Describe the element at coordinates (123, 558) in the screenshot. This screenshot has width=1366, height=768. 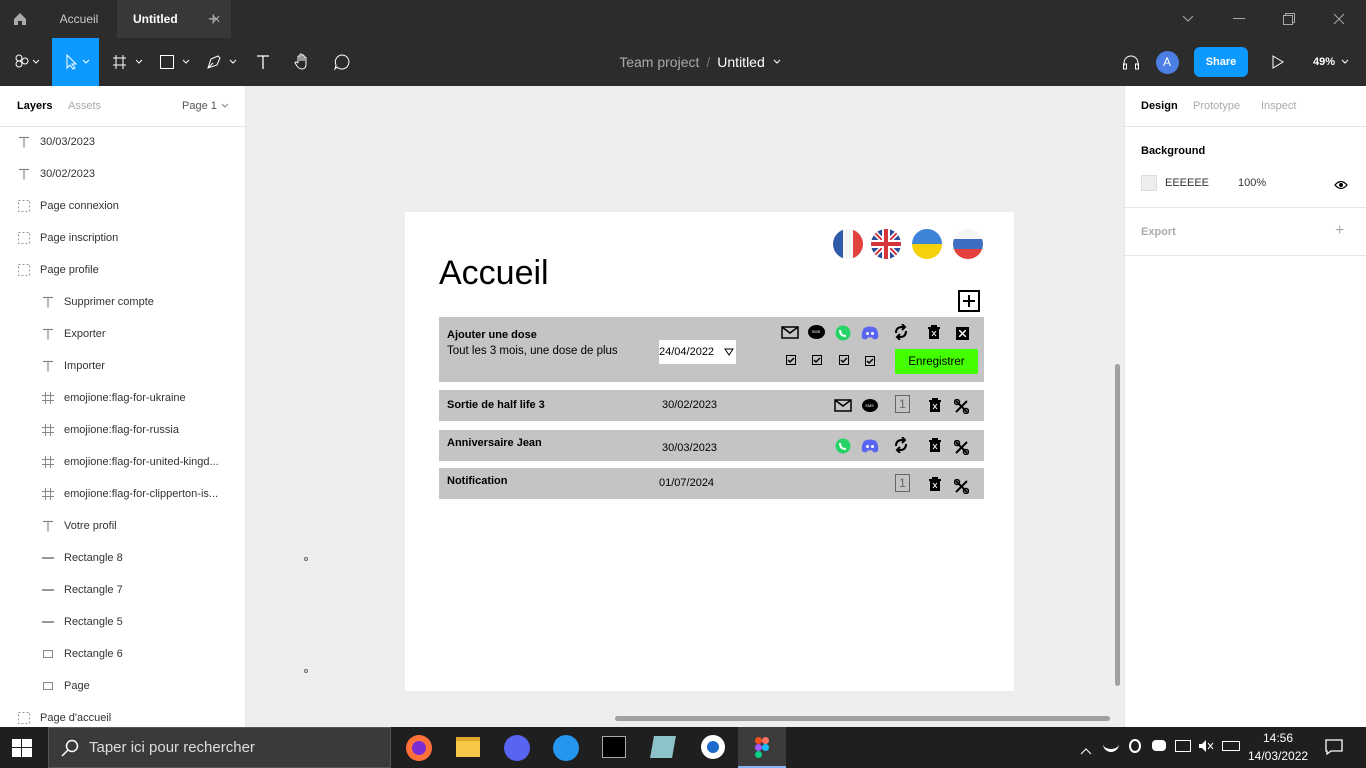
I see `layer-item: Rectangle 8` at that location.